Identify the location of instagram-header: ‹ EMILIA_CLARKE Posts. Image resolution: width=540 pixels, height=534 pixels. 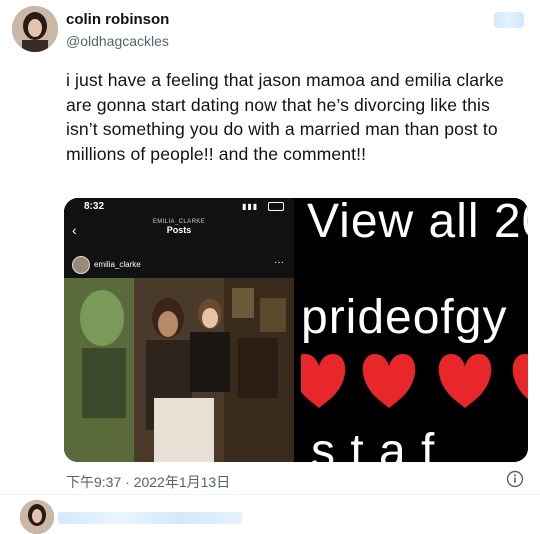
(179, 231).